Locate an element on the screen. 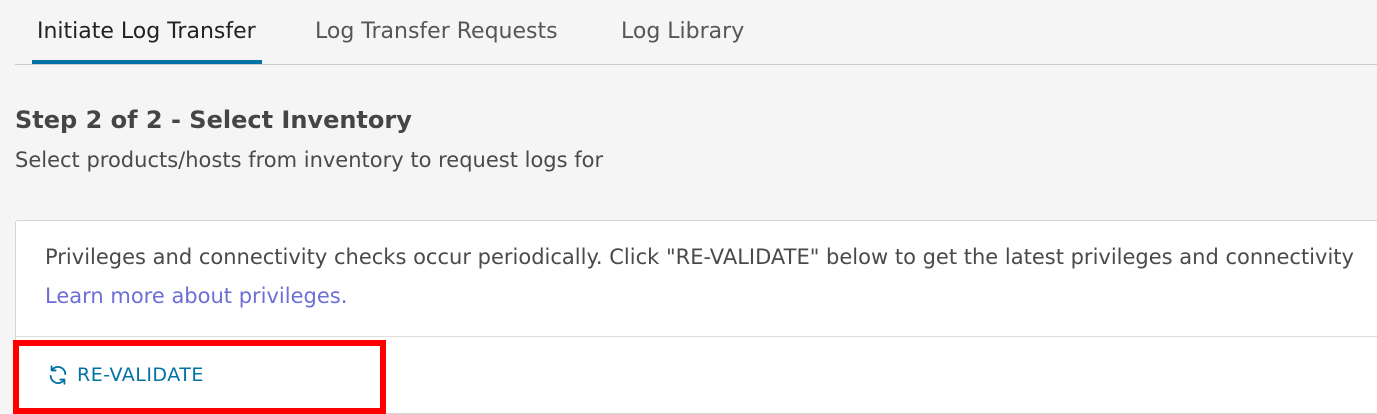 The width and height of the screenshot is (1377, 414). tab-log-library: Log Library is located at coordinates (682, 32).